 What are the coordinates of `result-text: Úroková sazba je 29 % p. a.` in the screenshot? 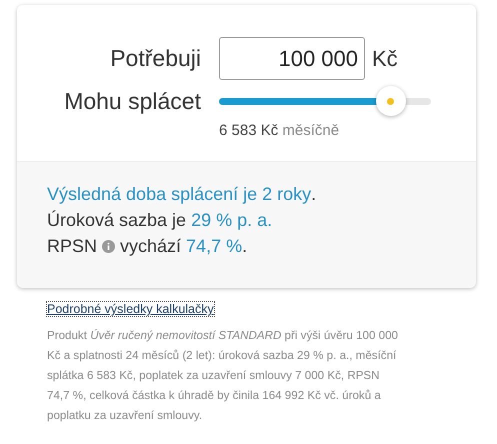 It's located at (160, 220).